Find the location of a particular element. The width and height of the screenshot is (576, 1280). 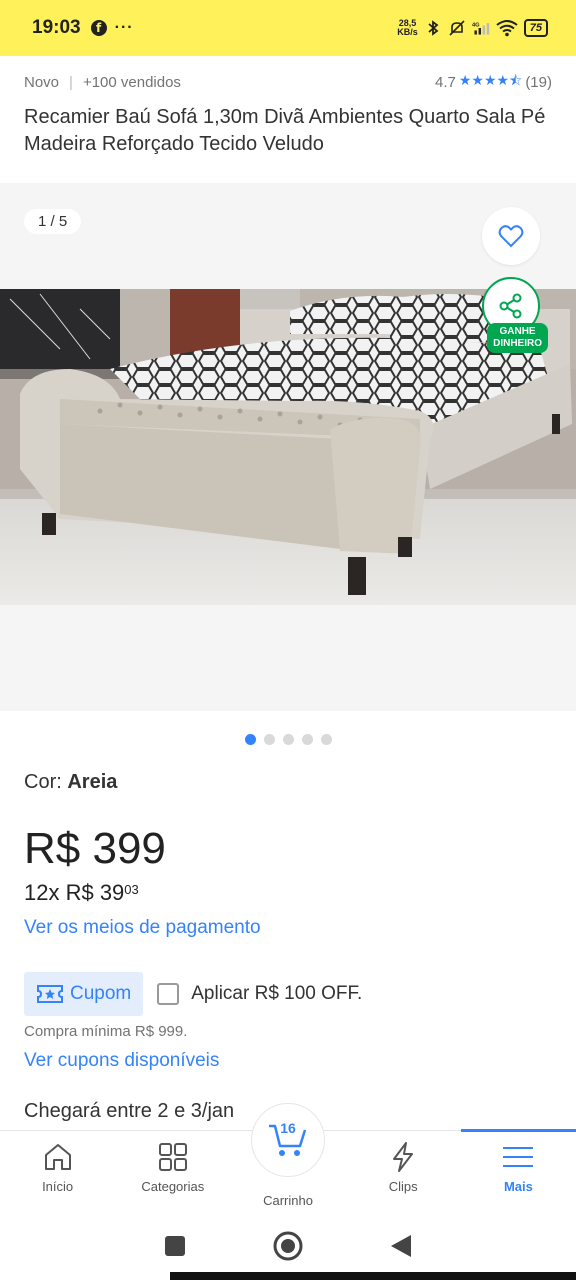

gesture-bar is located at coordinates (373, 1276).